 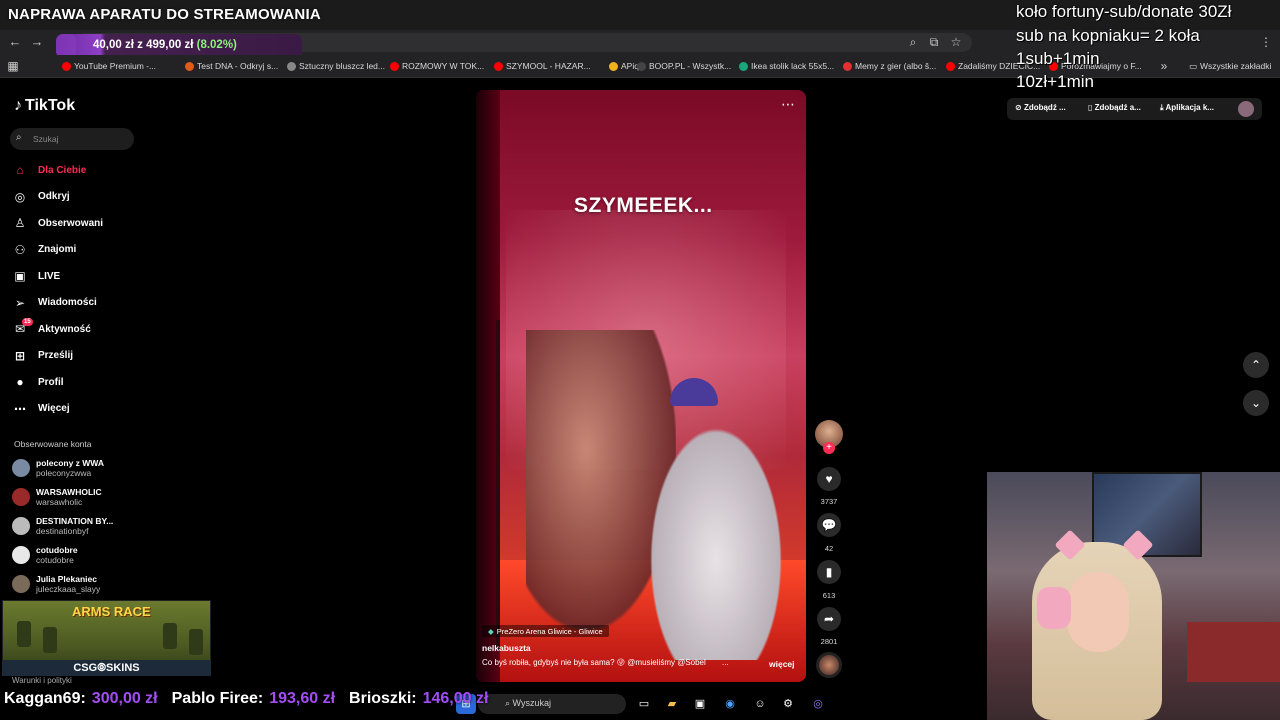 What do you see at coordinates (1133, 596) in the screenshot?
I see `webcam-feed` at bounding box center [1133, 596].